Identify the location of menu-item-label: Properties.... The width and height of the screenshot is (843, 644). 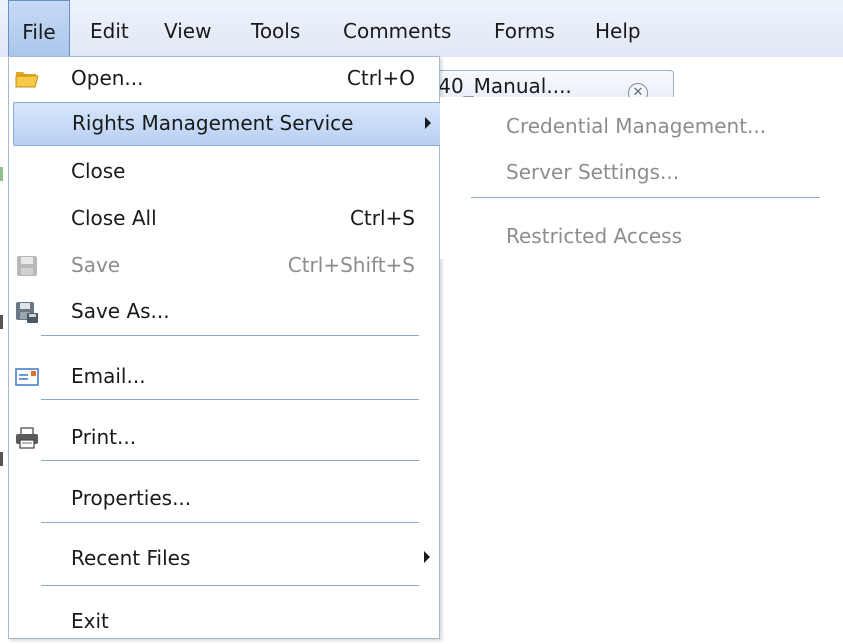
(131, 498).